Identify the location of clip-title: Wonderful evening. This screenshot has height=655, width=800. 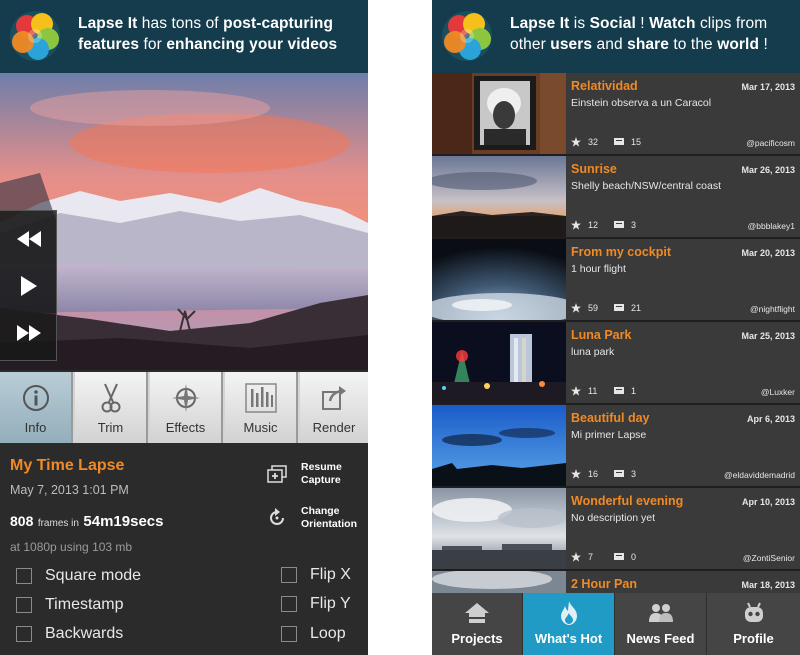
(627, 501).